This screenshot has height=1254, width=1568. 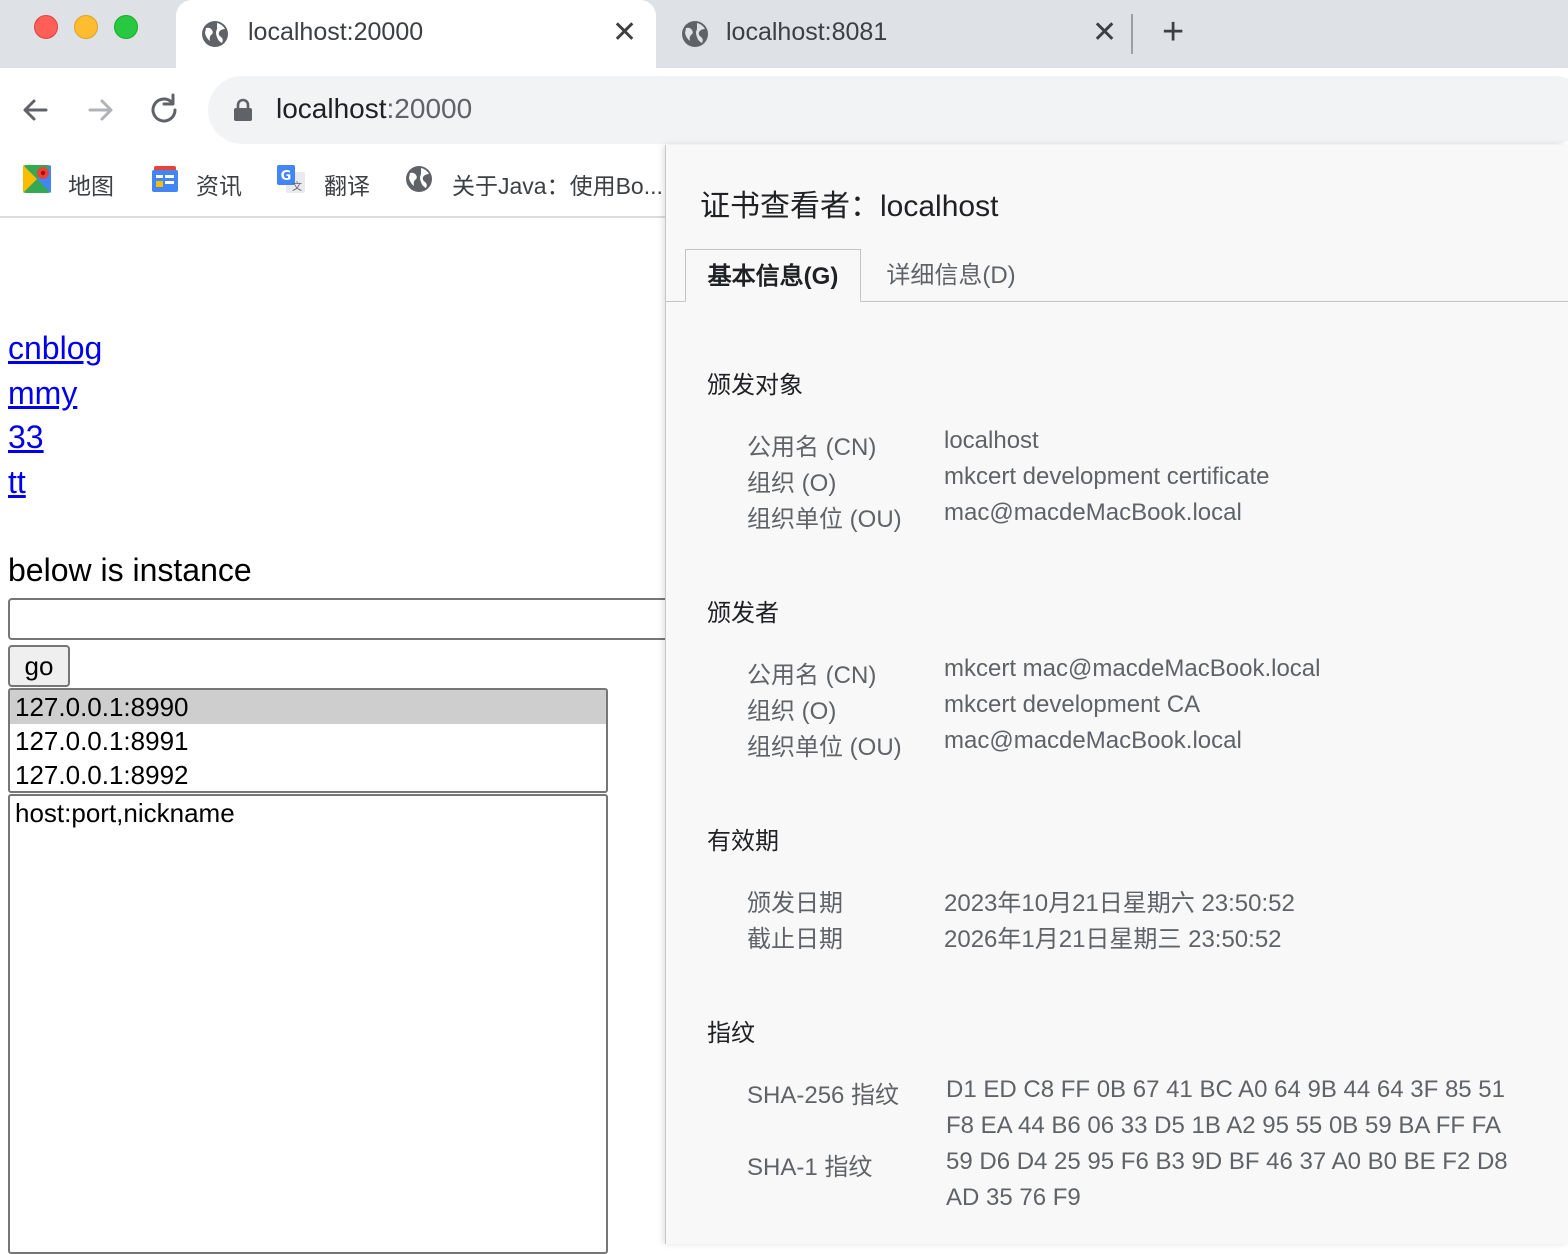 What do you see at coordinates (1013, 1197) in the screenshot?
I see `sha1-line-2: AD 35 76 F9` at bounding box center [1013, 1197].